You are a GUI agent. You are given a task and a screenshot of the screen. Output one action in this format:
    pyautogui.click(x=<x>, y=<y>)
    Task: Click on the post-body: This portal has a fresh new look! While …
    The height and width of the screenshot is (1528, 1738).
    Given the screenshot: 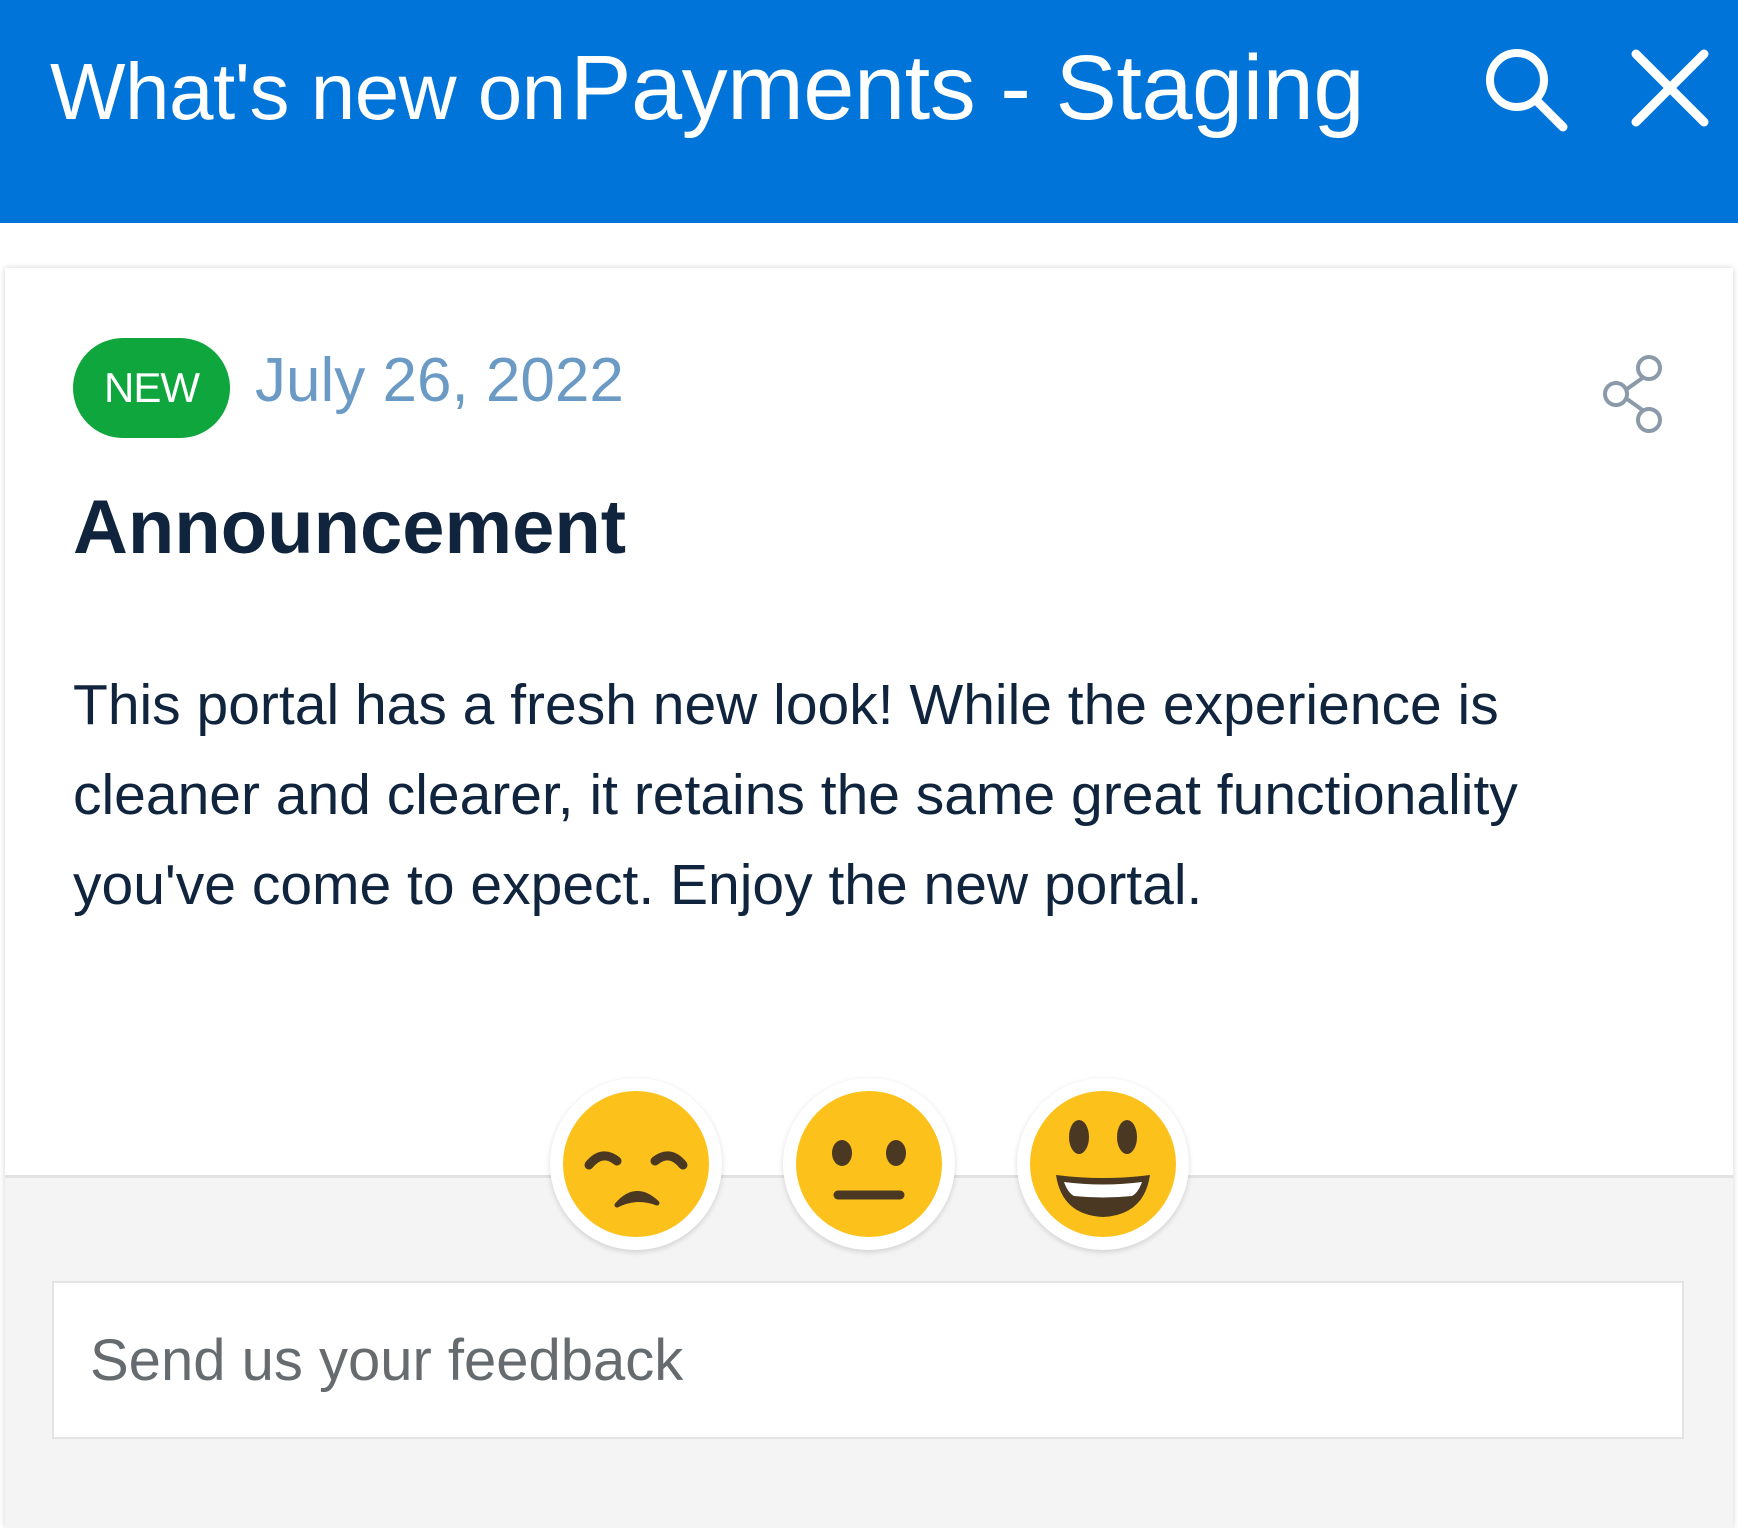 What is the action you would take?
    pyautogui.click(x=795, y=795)
    